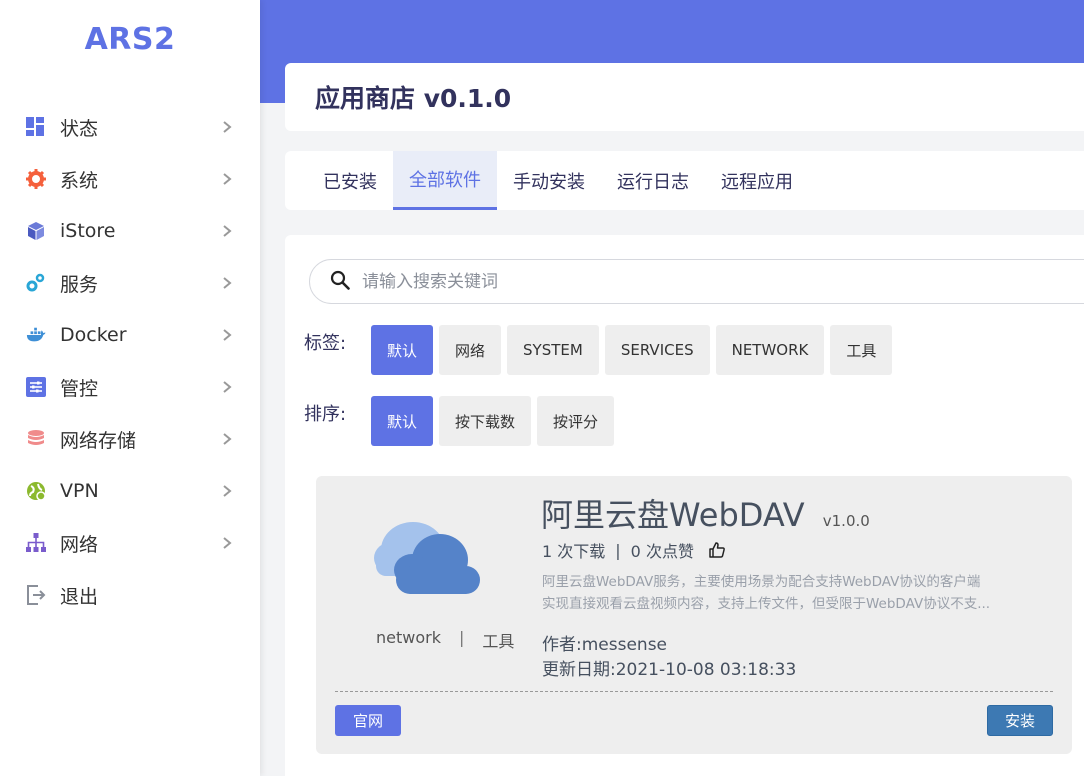  Describe the element at coordinates (1019, 720) in the screenshot. I see `install-button: 安装` at that location.